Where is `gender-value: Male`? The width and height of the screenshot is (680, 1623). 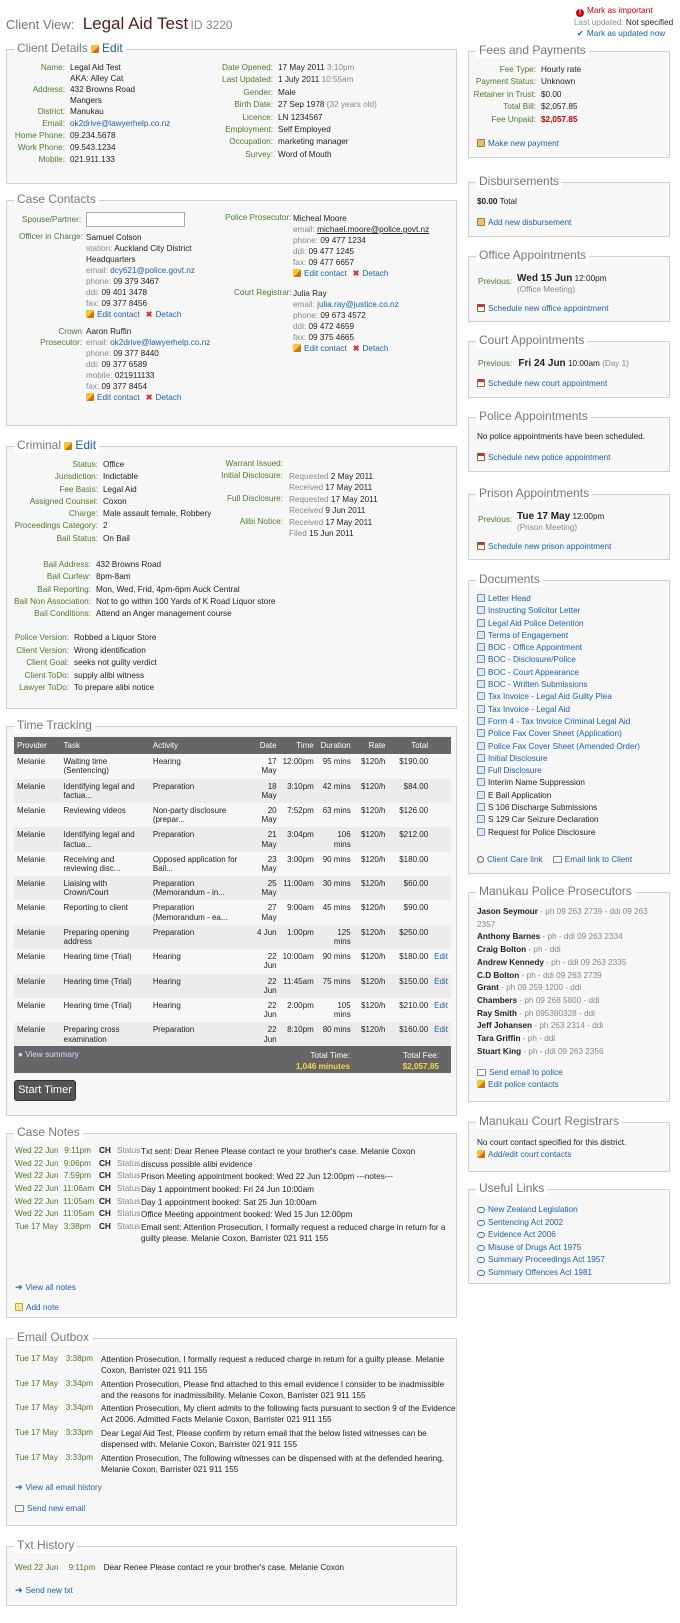
gender-value: Male is located at coordinates (287, 92).